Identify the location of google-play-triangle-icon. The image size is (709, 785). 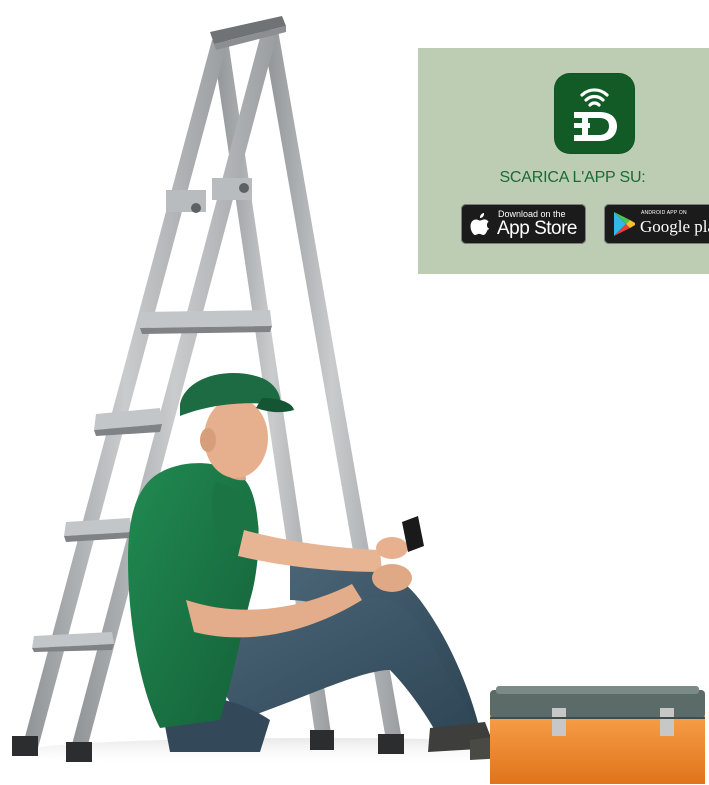
(624, 224).